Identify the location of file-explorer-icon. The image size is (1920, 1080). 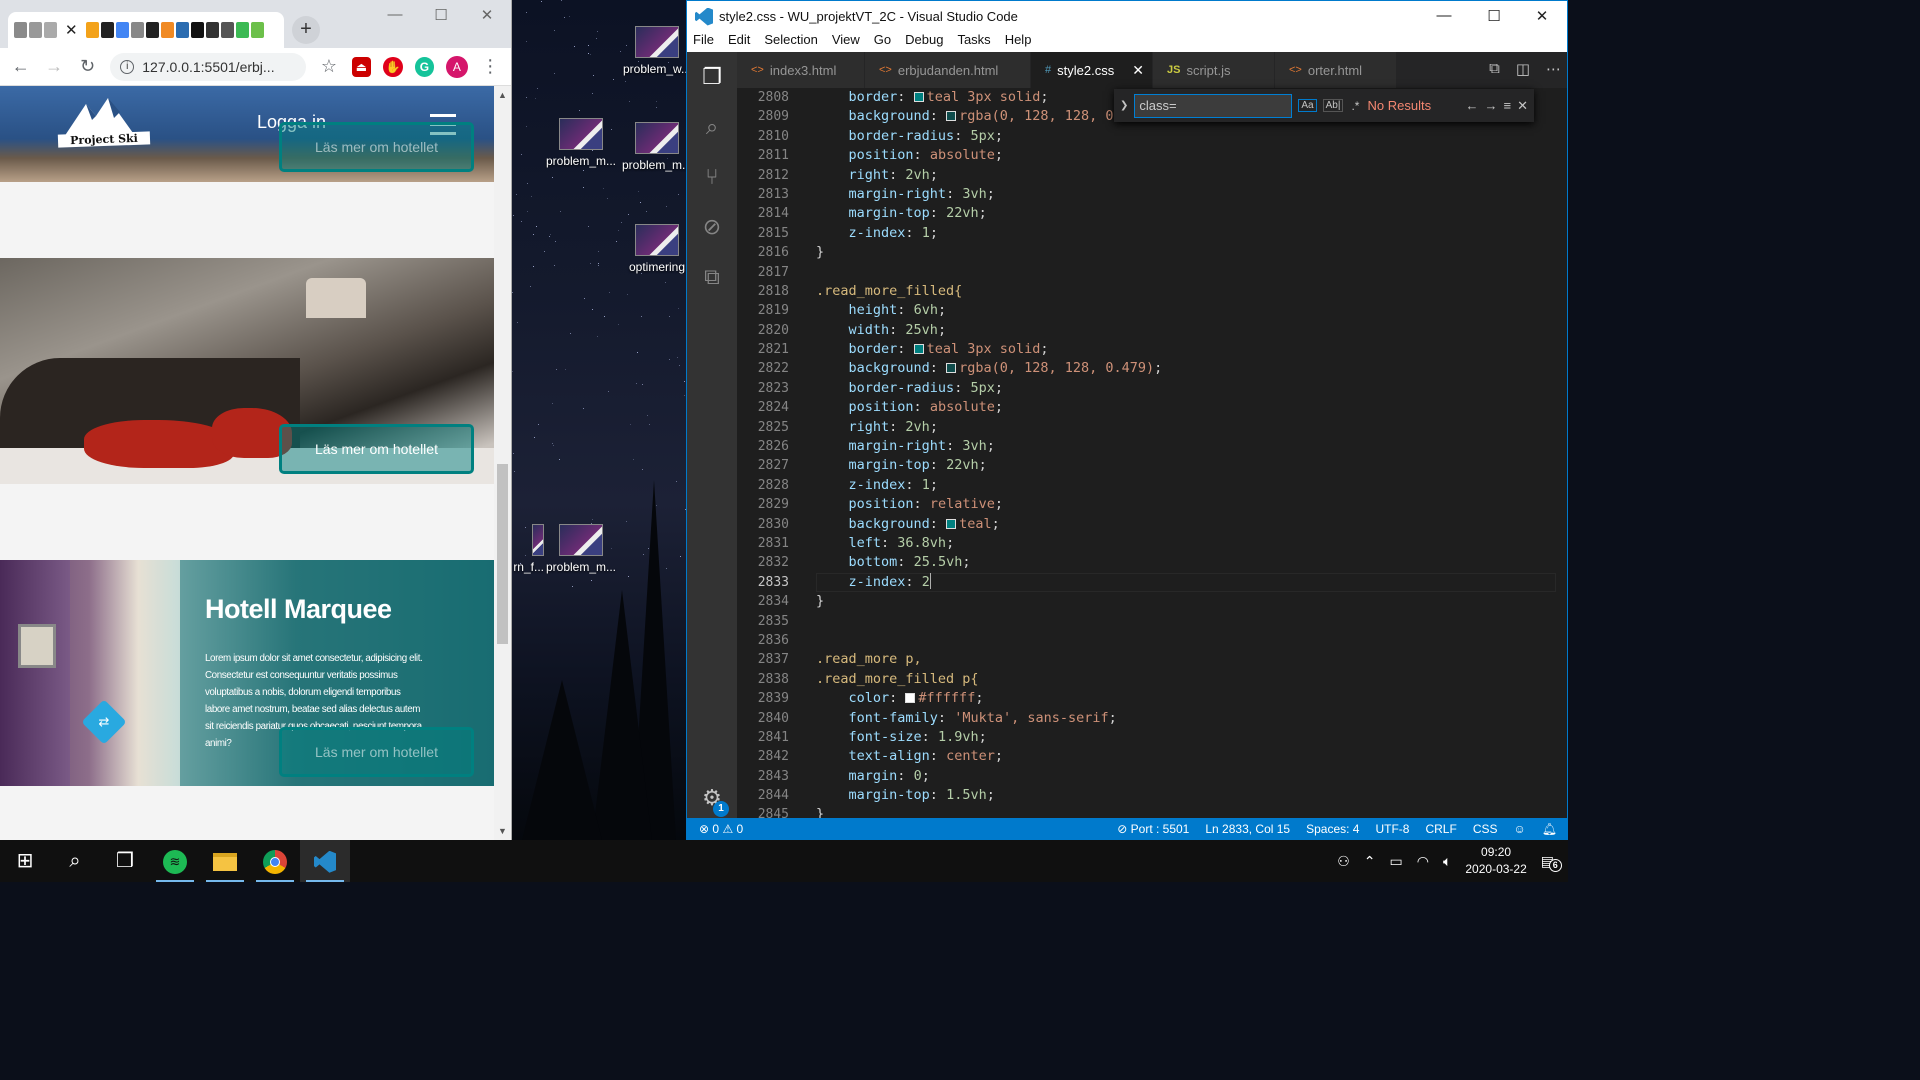
(225, 861).